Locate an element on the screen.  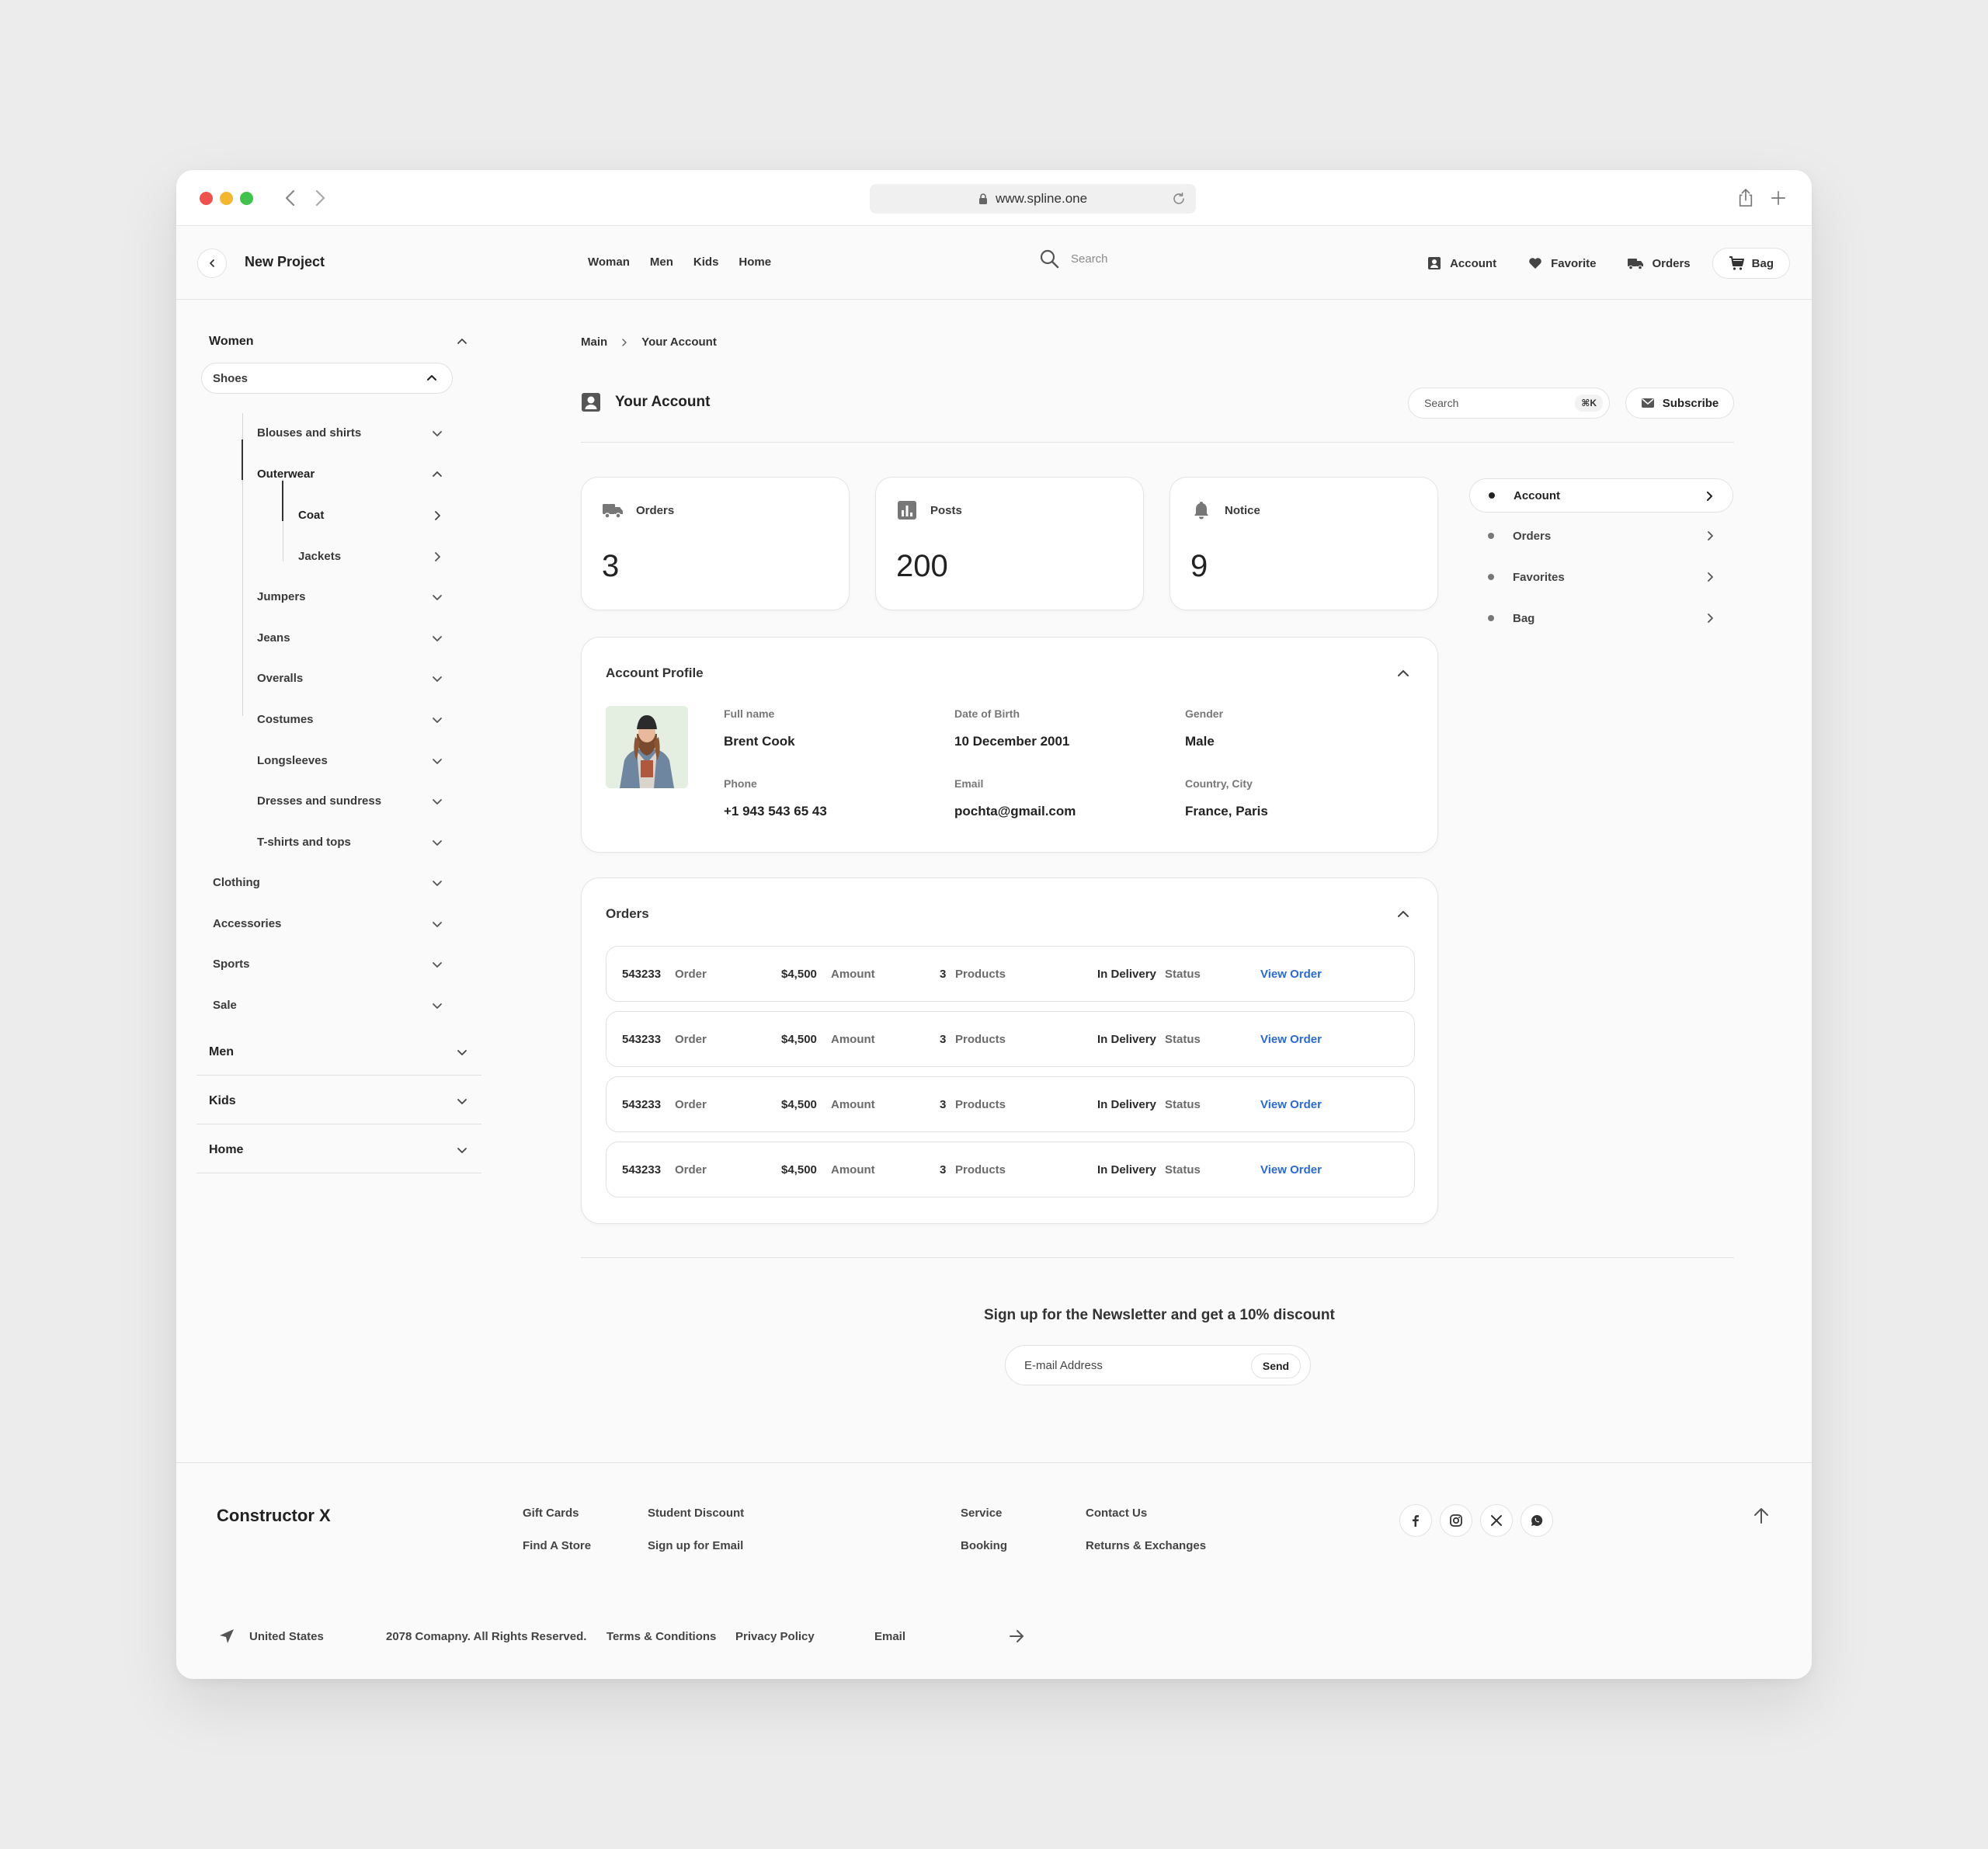
reload-icon is located at coordinates (1179, 199).